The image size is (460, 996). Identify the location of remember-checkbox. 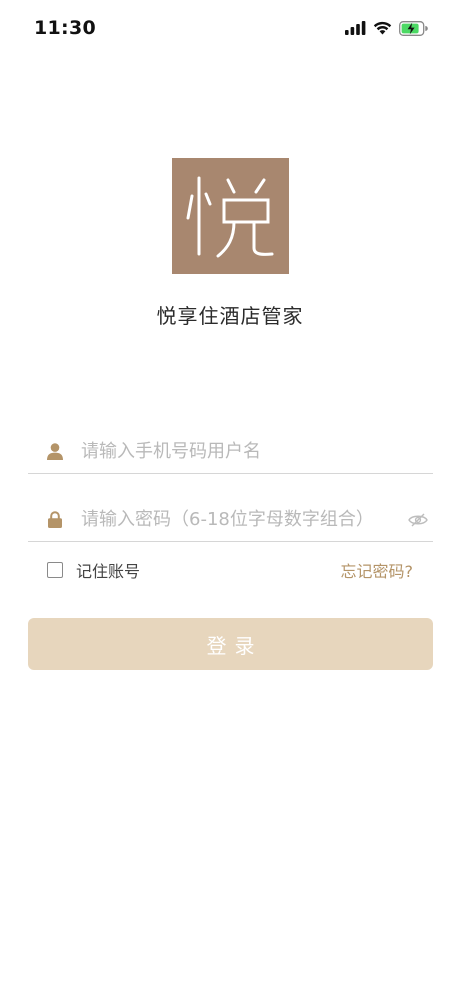
(55, 570).